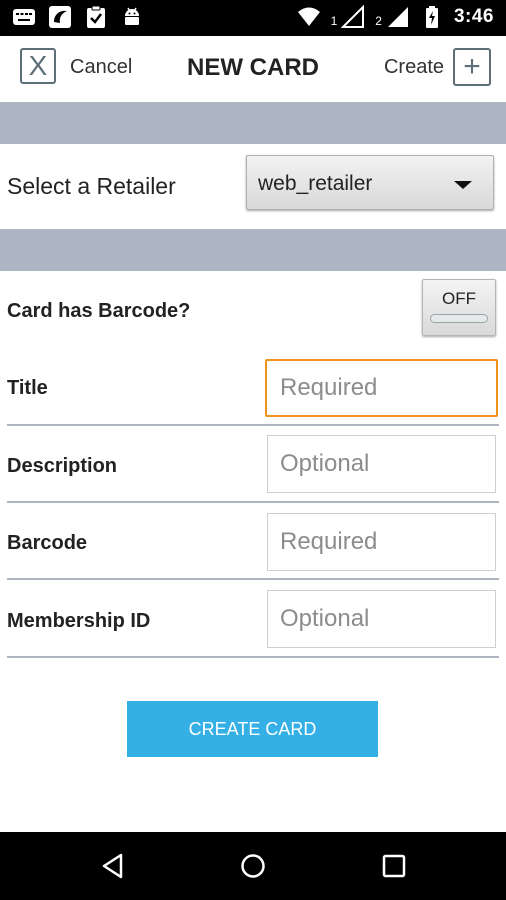 Image resolution: width=506 pixels, height=900 pixels. I want to click on barcode-label: Barcode, so click(47, 543).